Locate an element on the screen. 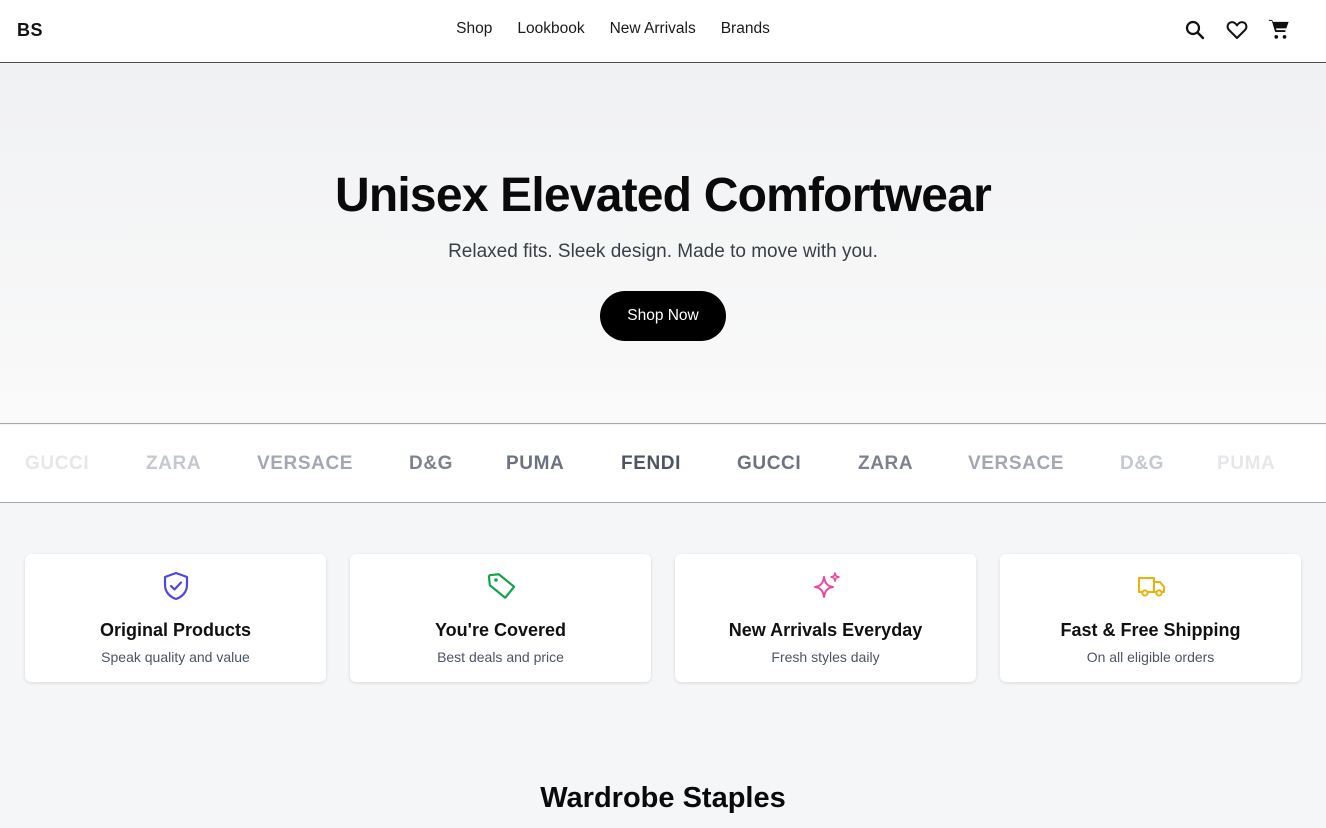 Image resolution: width=1326 pixels, height=828 pixels. heart-icon is located at coordinates (1237, 30).